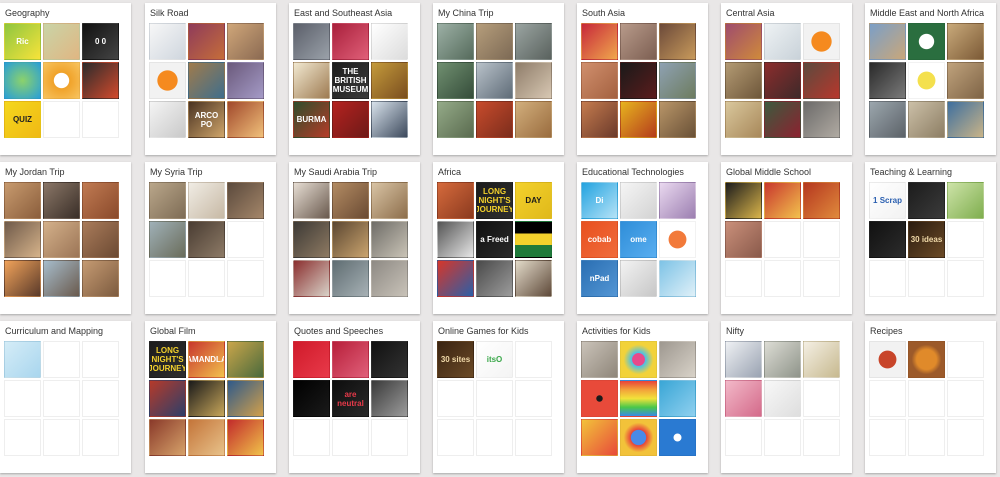 Image resolution: width=1000 pixels, height=477 pixels. I want to click on board-title: Nifty, so click(787, 331).